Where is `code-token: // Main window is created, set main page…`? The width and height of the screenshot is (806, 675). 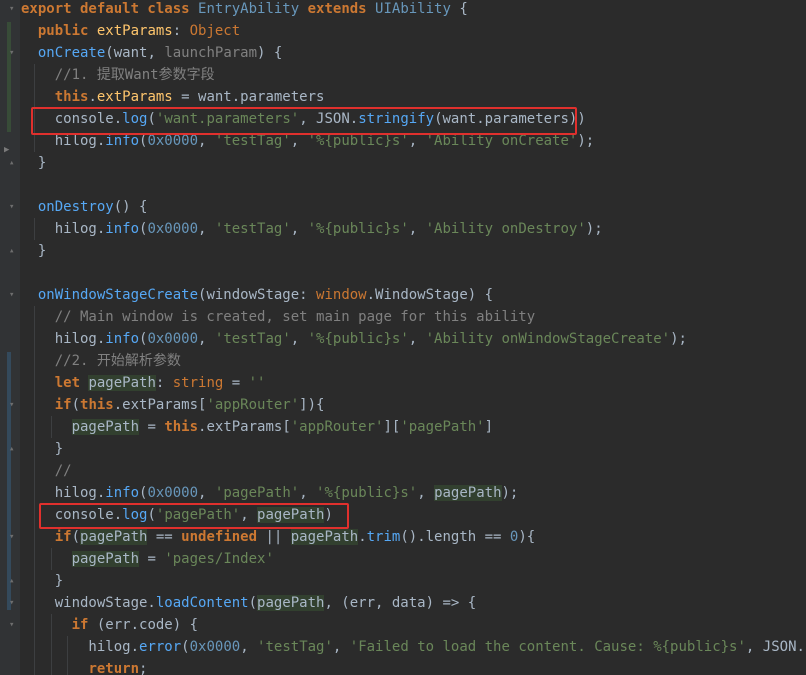
code-token: // Main window is created, set main page… is located at coordinates (295, 317).